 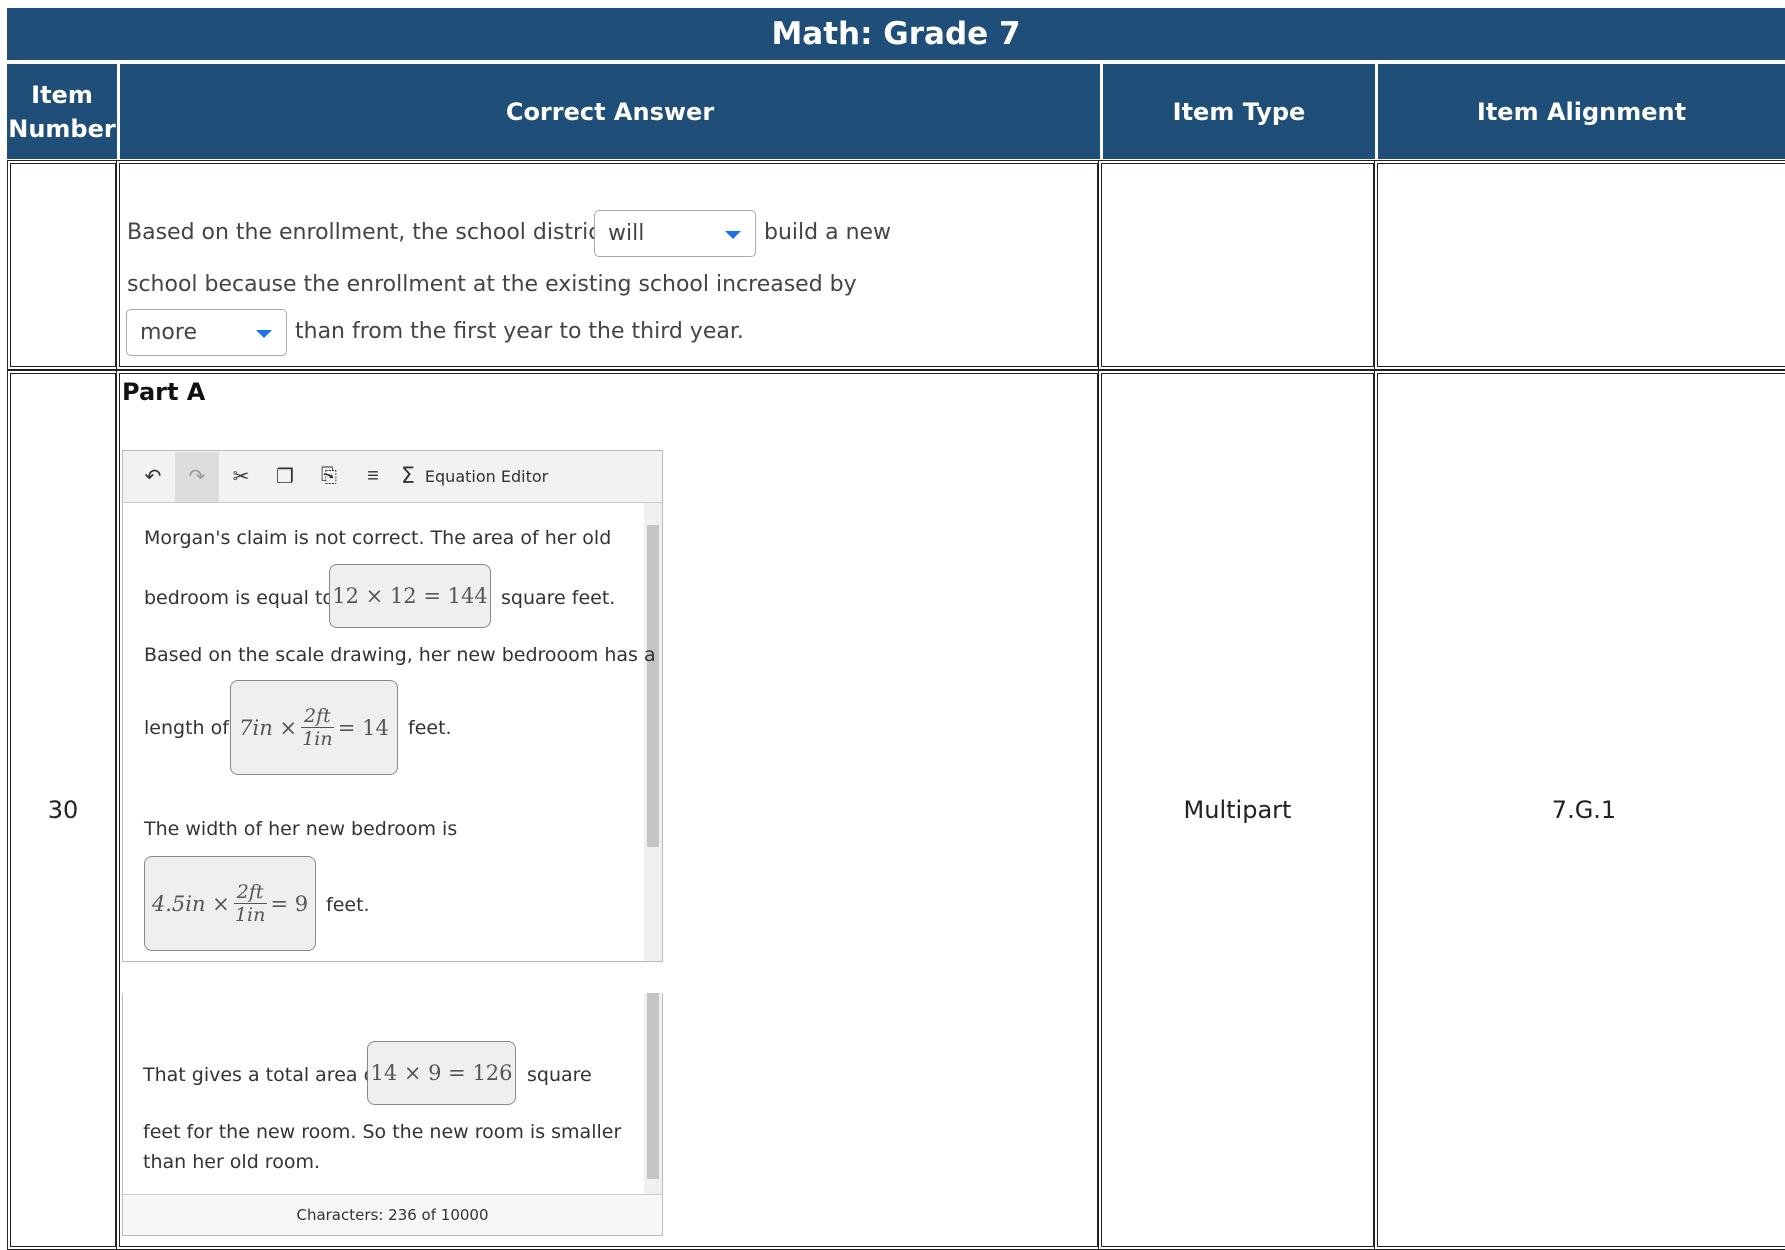 I want to click on item-number: 30, so click(x=63, y=810).